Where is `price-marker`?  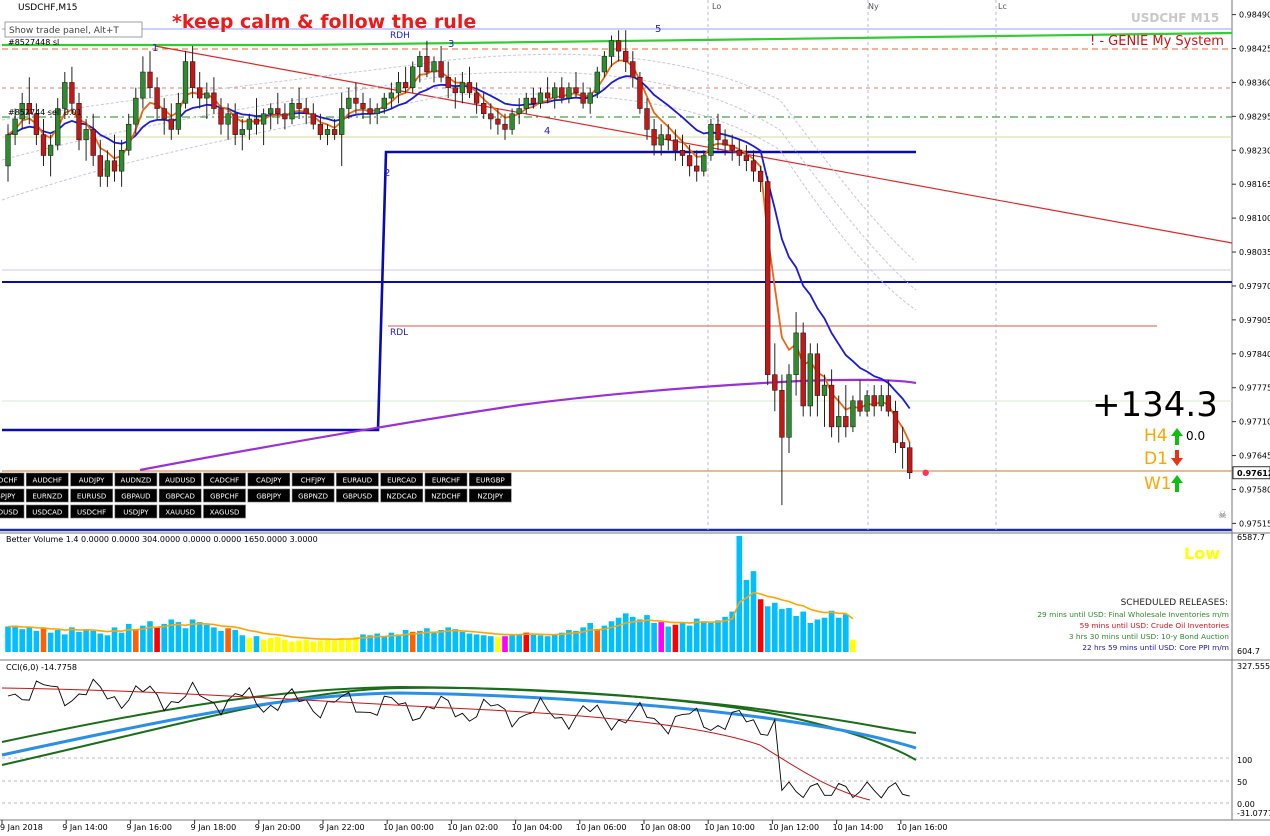
price-marker is located at coordinates (925, 472).